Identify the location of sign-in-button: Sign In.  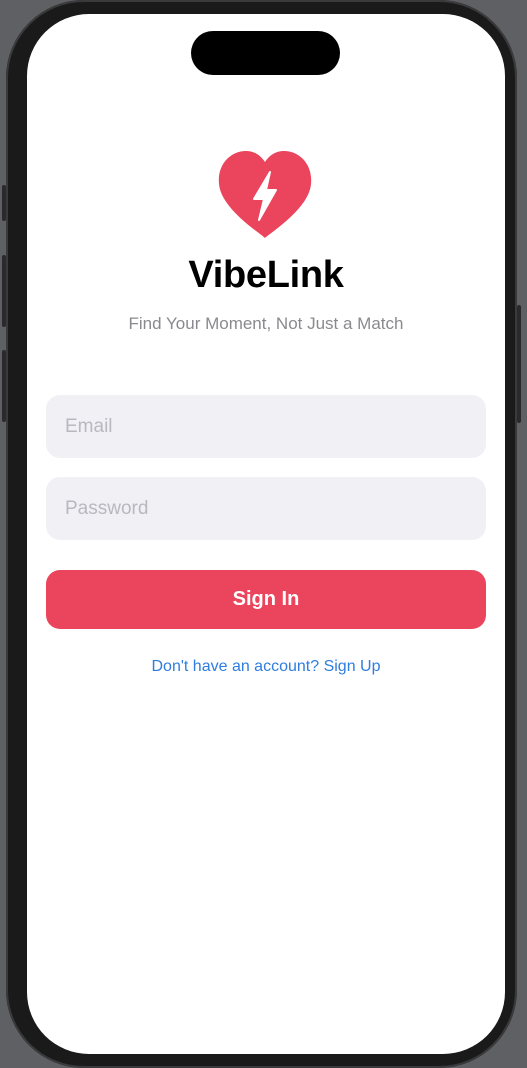
(266, 599).